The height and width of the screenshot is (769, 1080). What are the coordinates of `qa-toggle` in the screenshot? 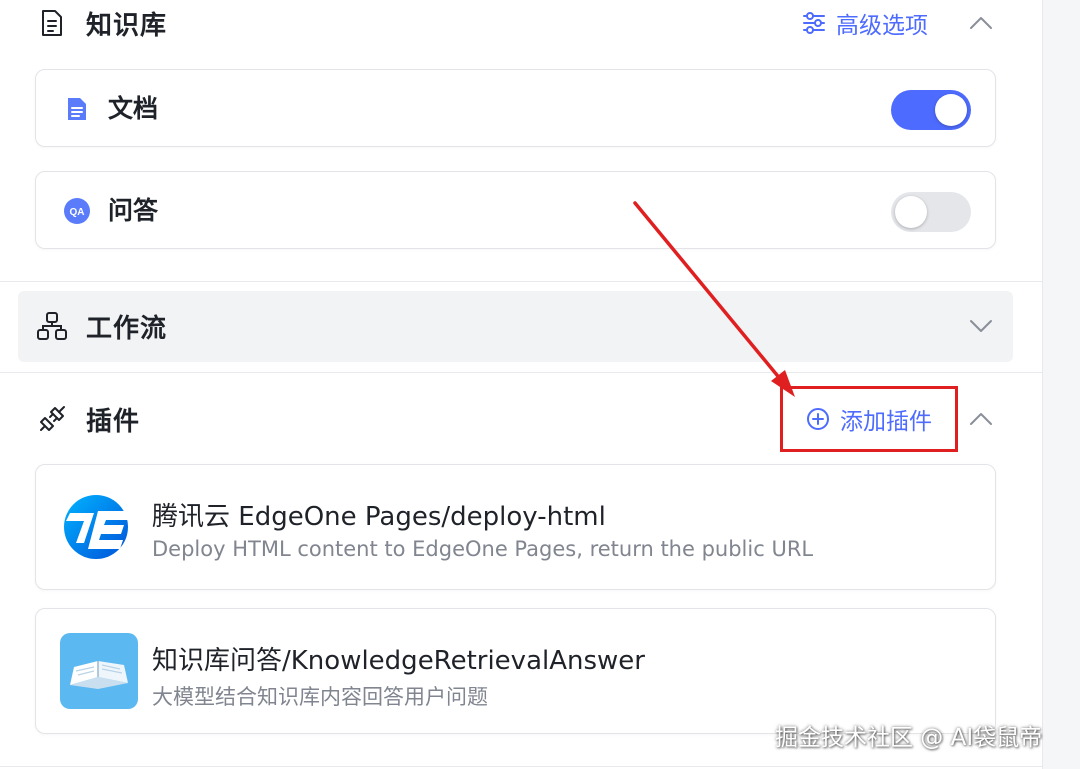 It's located at (931, 212).